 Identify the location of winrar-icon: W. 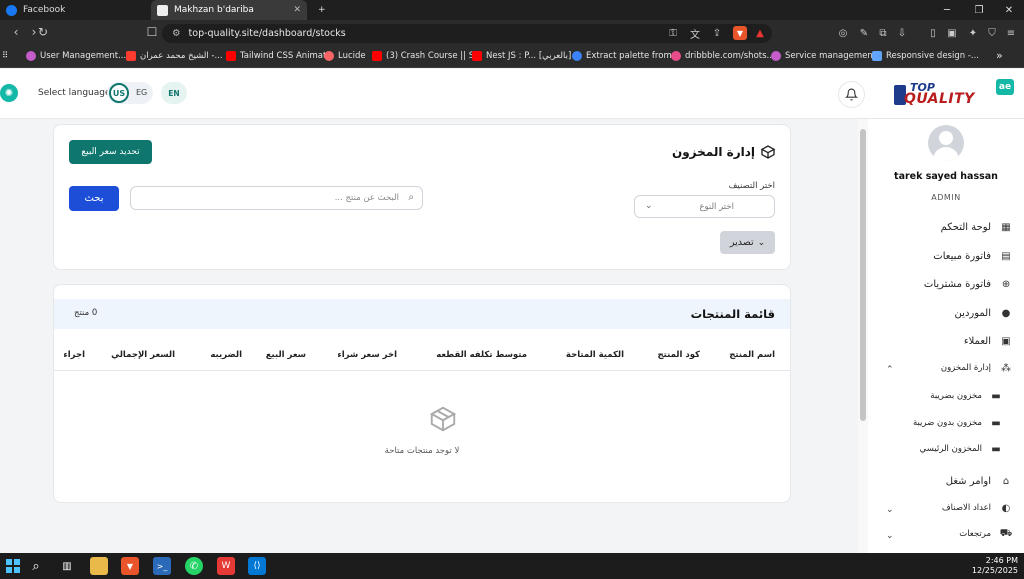
(226, 566).